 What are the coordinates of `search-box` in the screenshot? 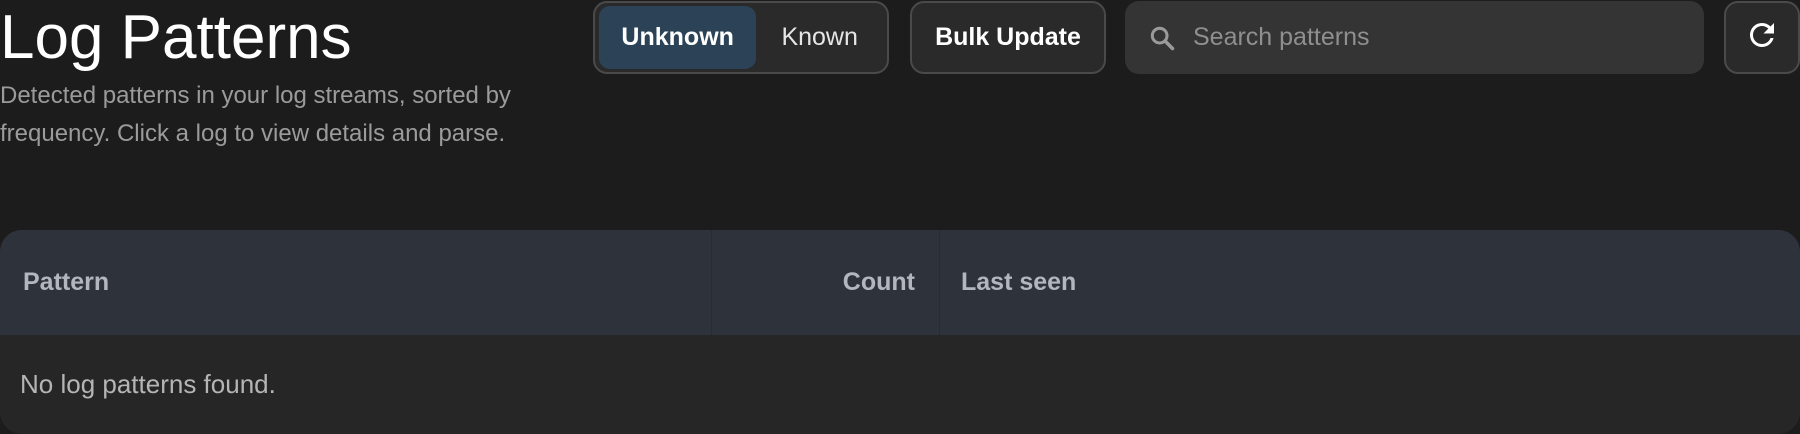 It's located at (1414, 37).